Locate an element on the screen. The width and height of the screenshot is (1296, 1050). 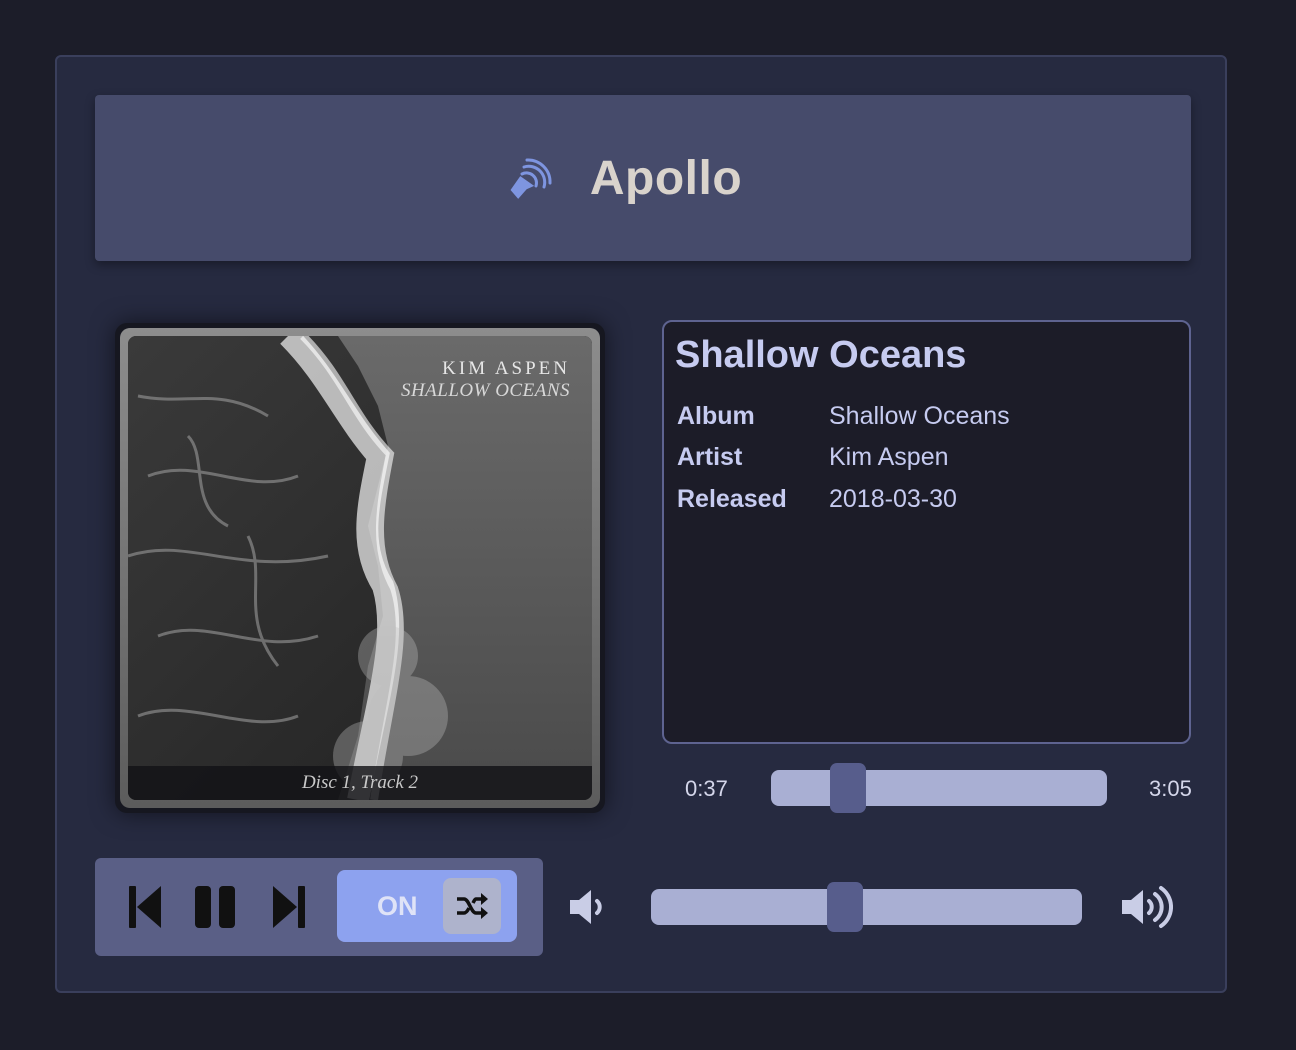
volume-high-icon is located at coordinates (1146, 907).